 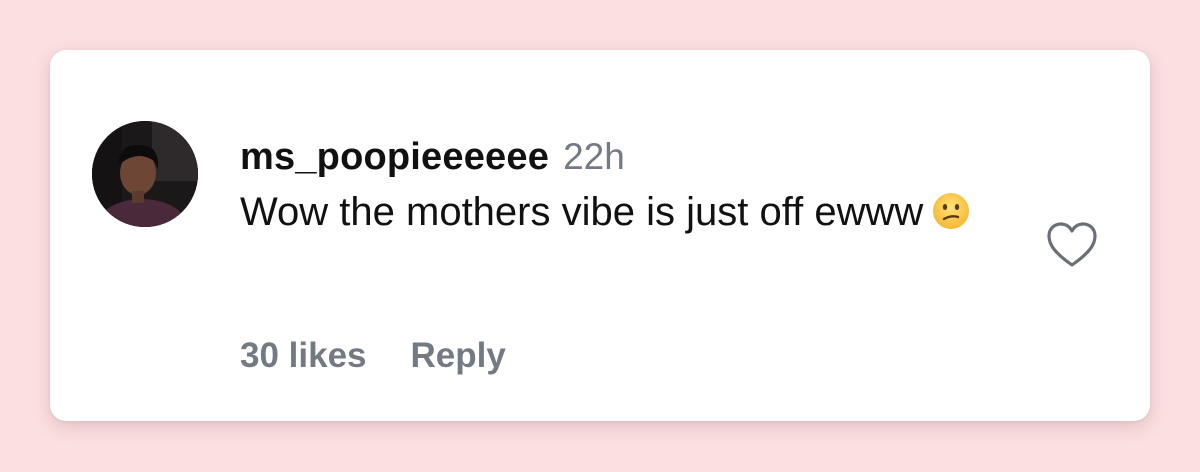 What do you see at coordinates (373, 356) in the screenshot?
I see `comment-actions: 30 likes Reply` at bounding box center [373, 356].